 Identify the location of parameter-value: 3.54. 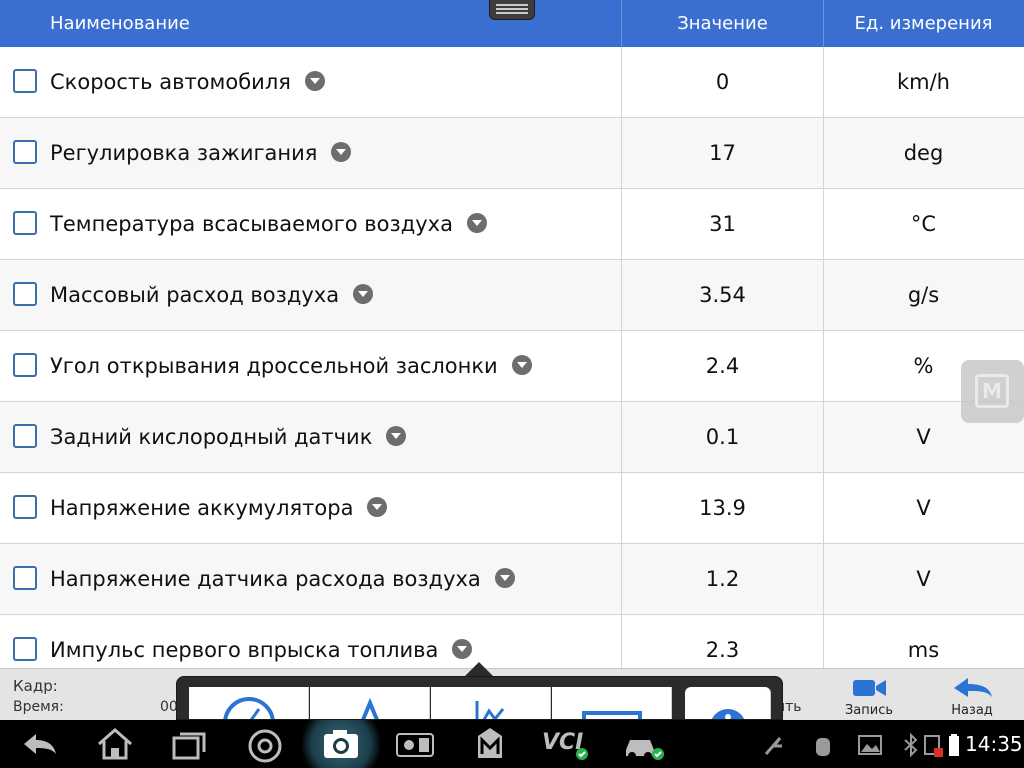
(722, 295).